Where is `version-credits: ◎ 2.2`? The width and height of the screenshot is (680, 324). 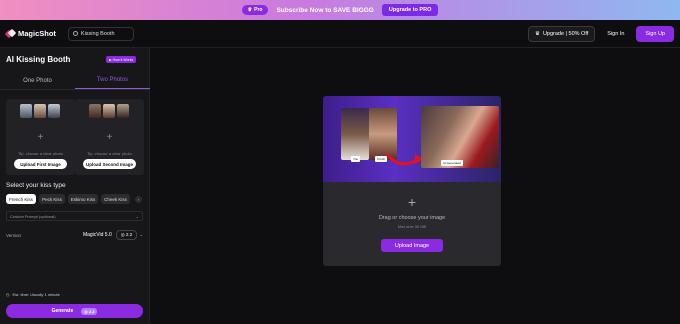 version-credits: ◎ 2.2 is located at coordinates (126, 235).